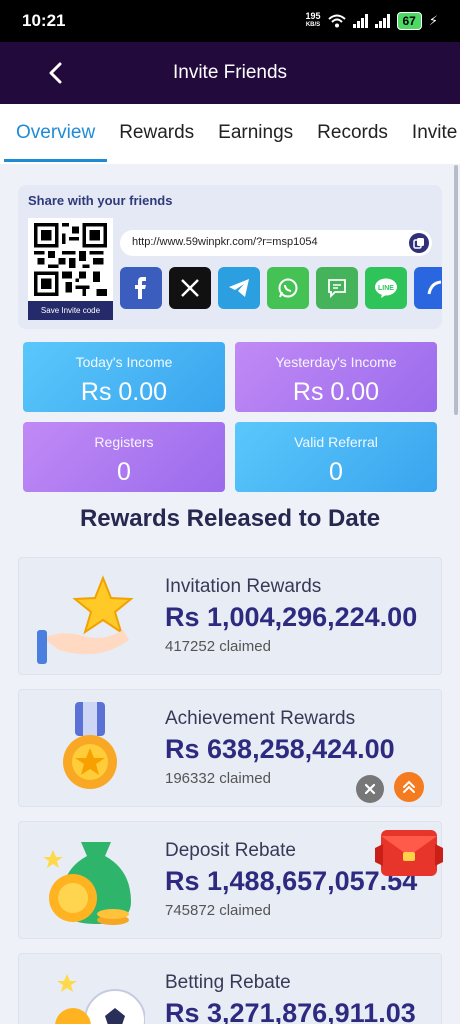 This screenshot has height=1024, width=460. What do you see at coordinates (218, 646) in the screenshot?
I see `reward-claimed: 417252 claimed` at bounding box center [218, 646].